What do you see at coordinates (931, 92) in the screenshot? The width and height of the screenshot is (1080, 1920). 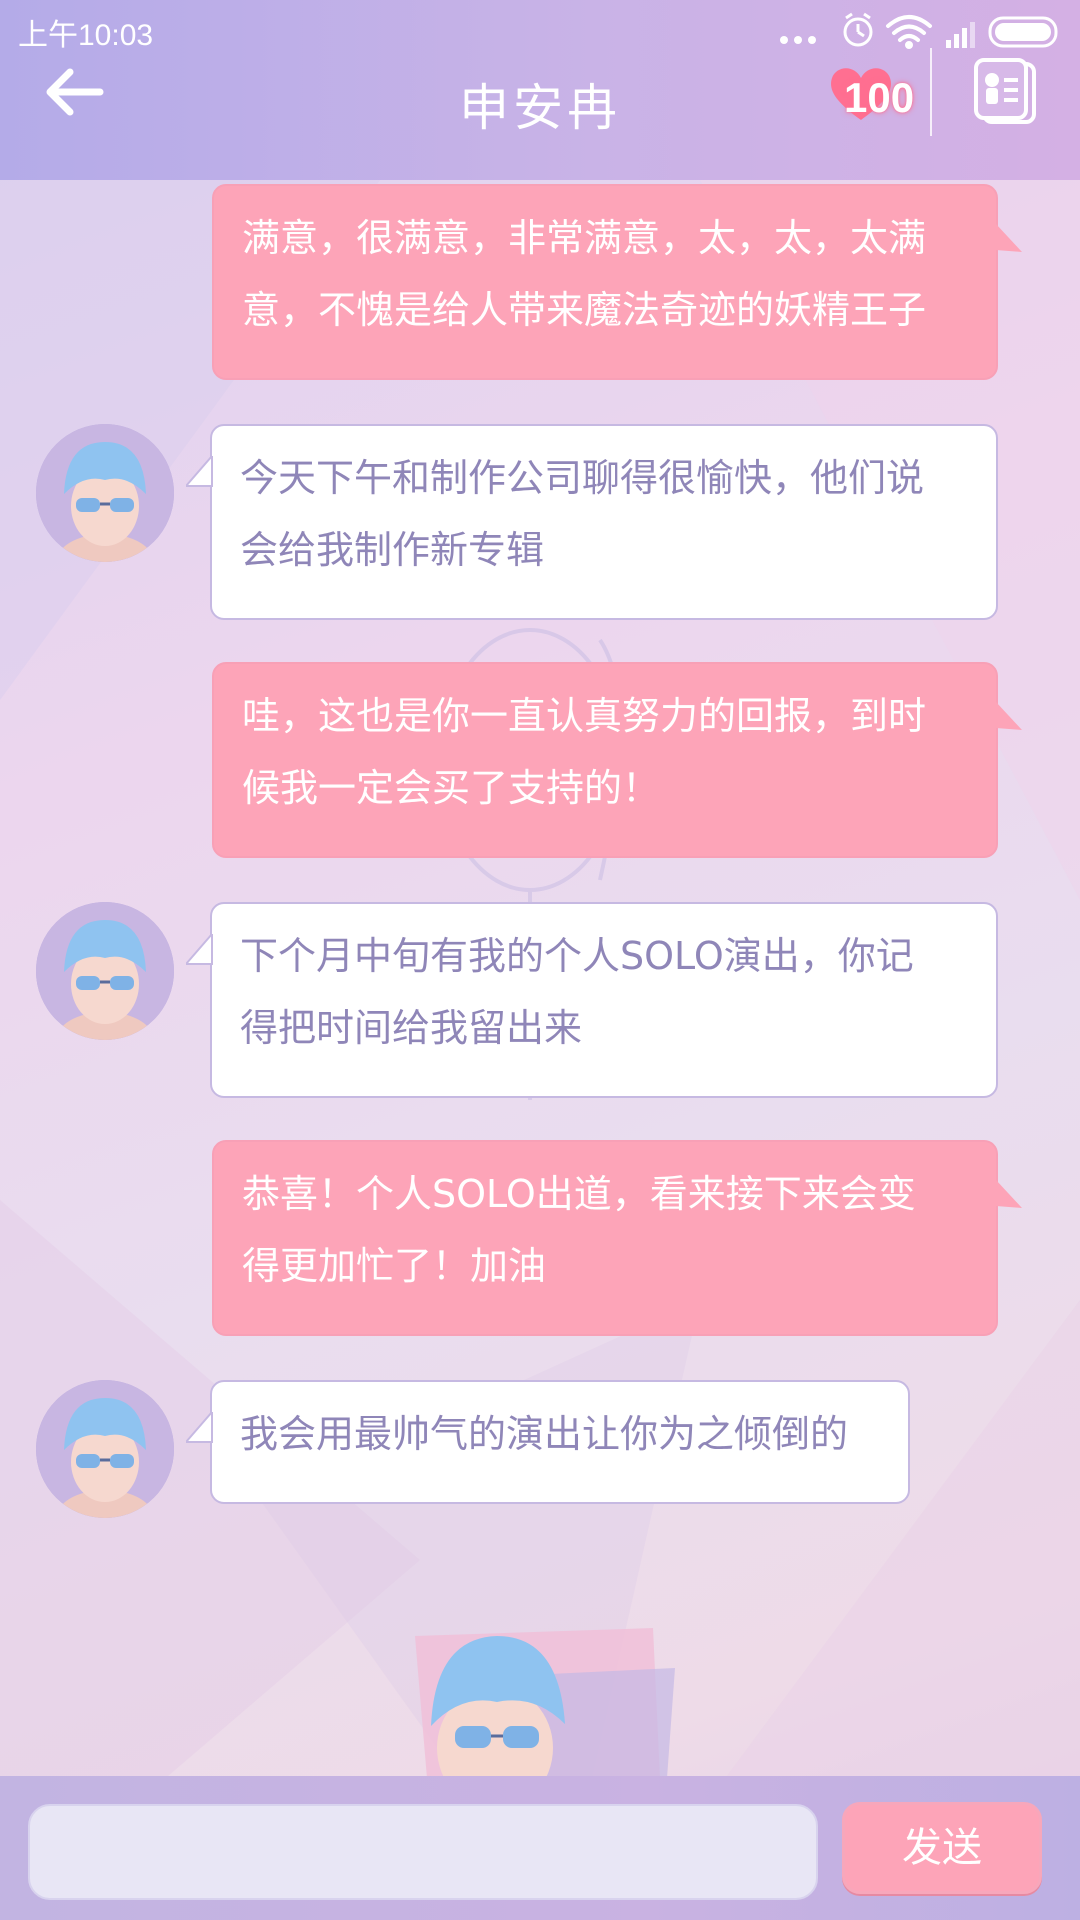 I see `header-divider` at bounding box center [931, 92].